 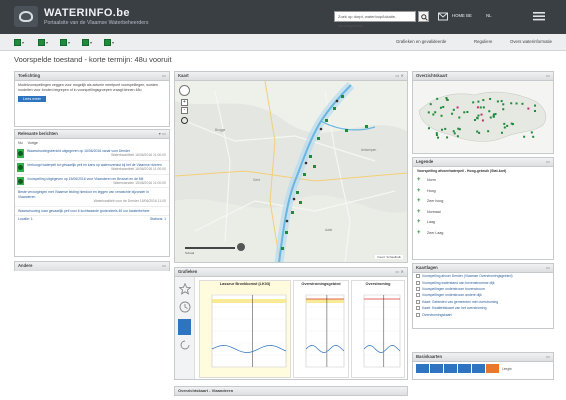 I want to click on read-more-button: Lees meer, so click(x=32, y=99).